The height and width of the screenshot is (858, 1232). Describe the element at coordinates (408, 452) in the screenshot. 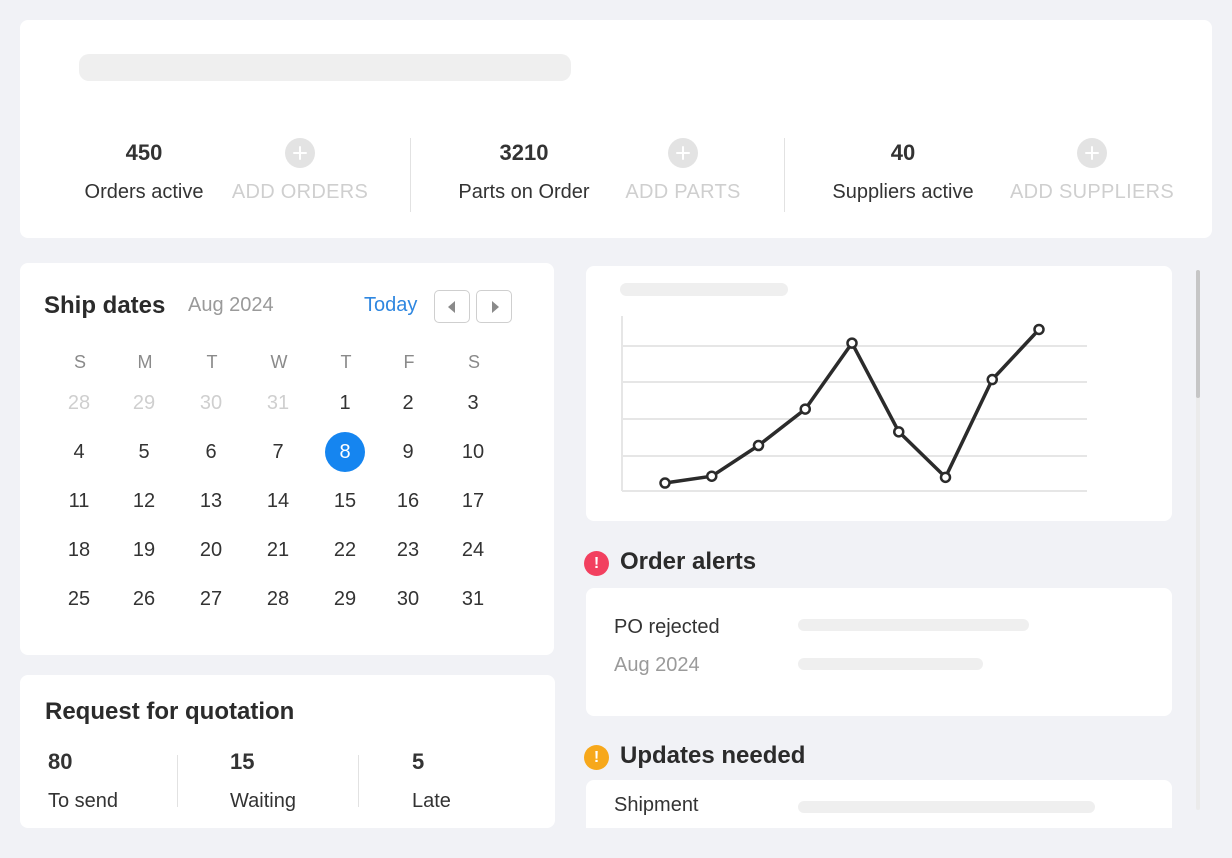

I see `calendar-day: 9` at that location.